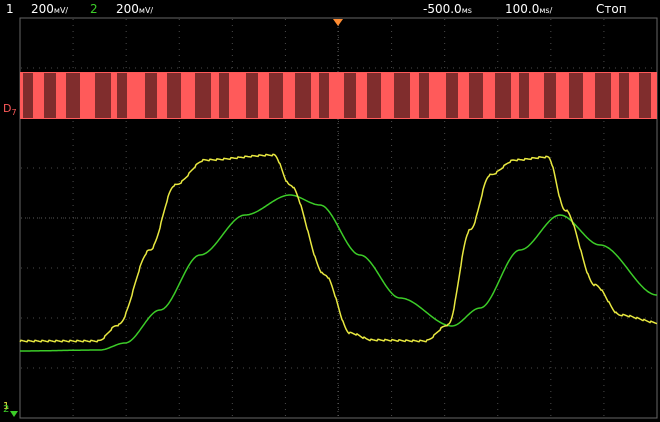 Image resolution: width=660 pixels, height=422 pixels. I want to click on digital-channel-label: D7, so click(10, 109).